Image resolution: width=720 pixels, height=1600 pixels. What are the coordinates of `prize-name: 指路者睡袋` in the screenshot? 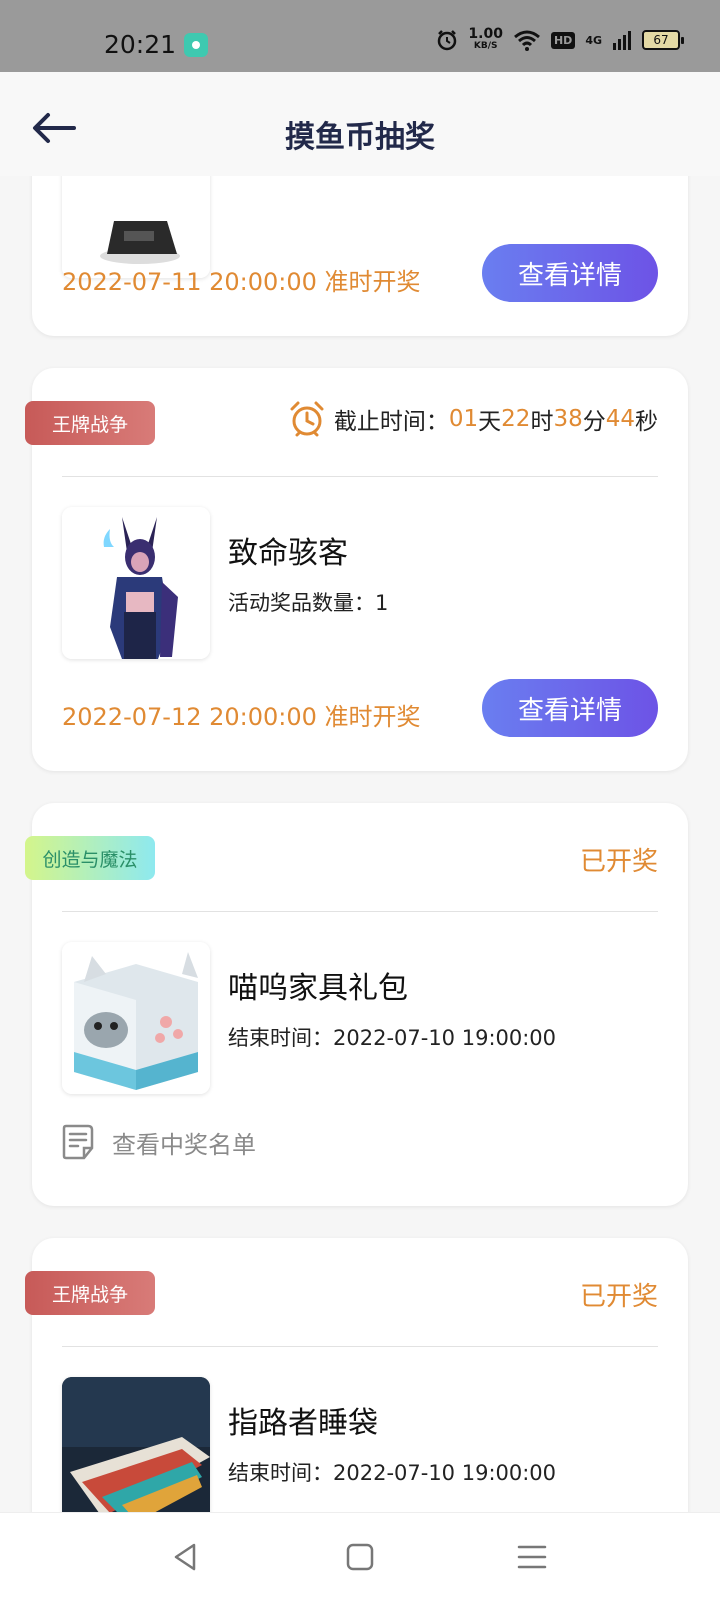 It's located at (303, 1423).